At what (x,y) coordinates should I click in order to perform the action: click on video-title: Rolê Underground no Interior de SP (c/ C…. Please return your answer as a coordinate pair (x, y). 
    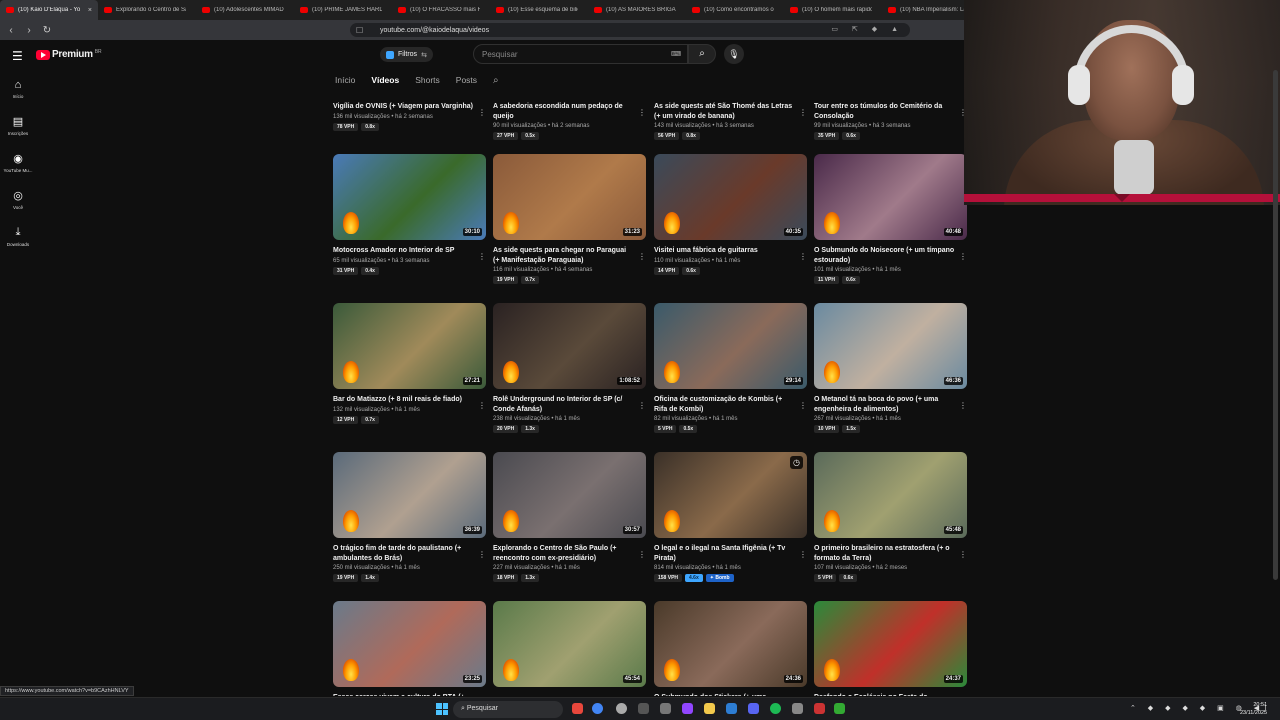
    Looking at the image, I should click on (569, 404).